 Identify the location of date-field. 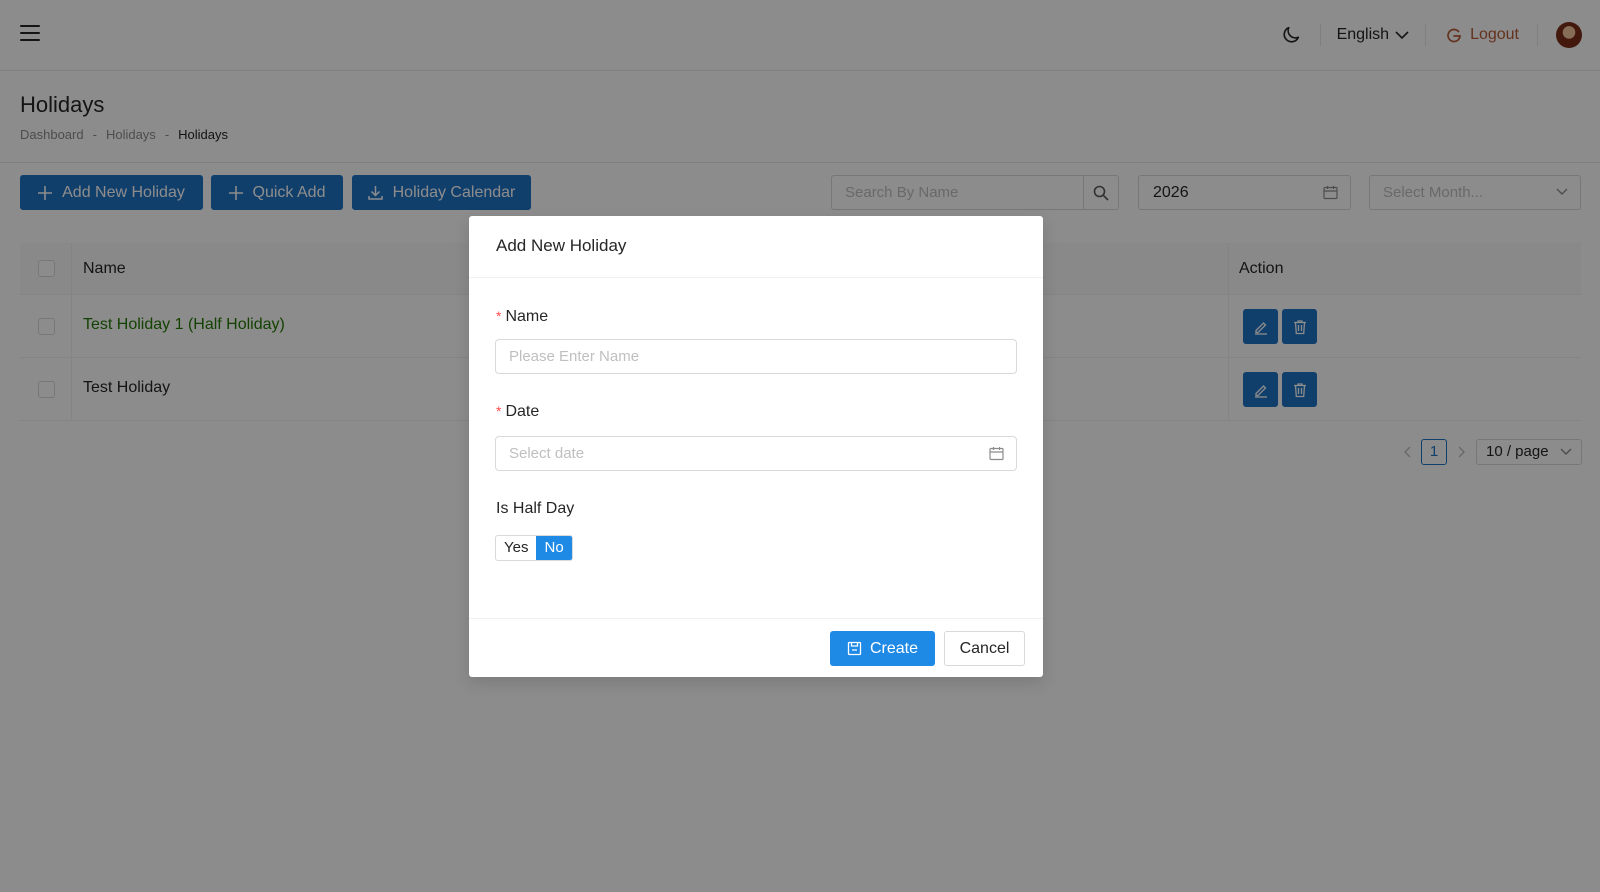
(756, 453).